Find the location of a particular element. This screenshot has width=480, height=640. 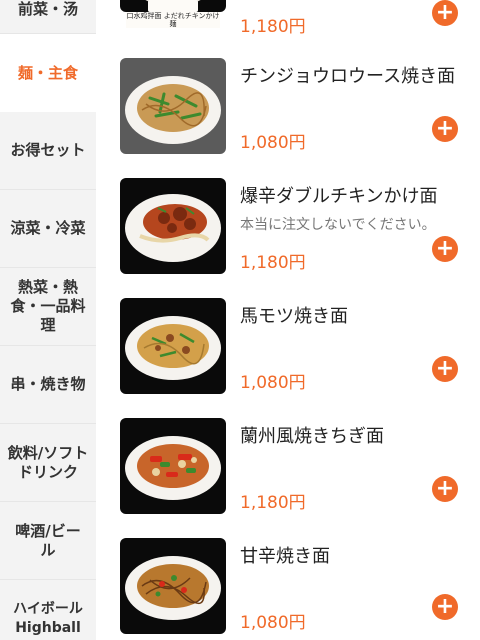

sidebar-item-label: 涼菜・冷菜 is located at coordinates (48, 228).